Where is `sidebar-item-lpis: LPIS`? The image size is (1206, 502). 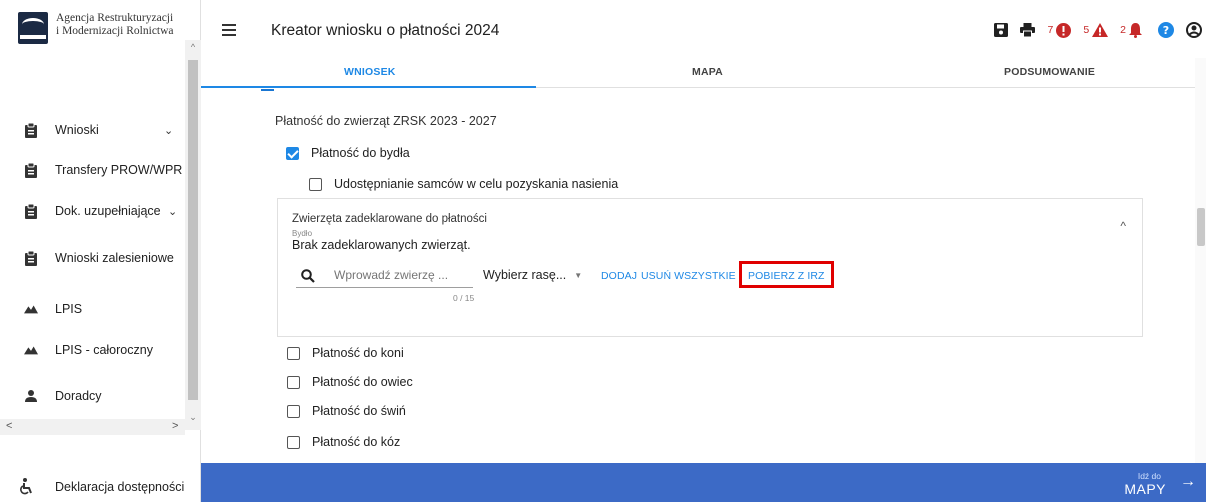 sidebar-item-lpis: LPIS is located at coordinates (92, 309).